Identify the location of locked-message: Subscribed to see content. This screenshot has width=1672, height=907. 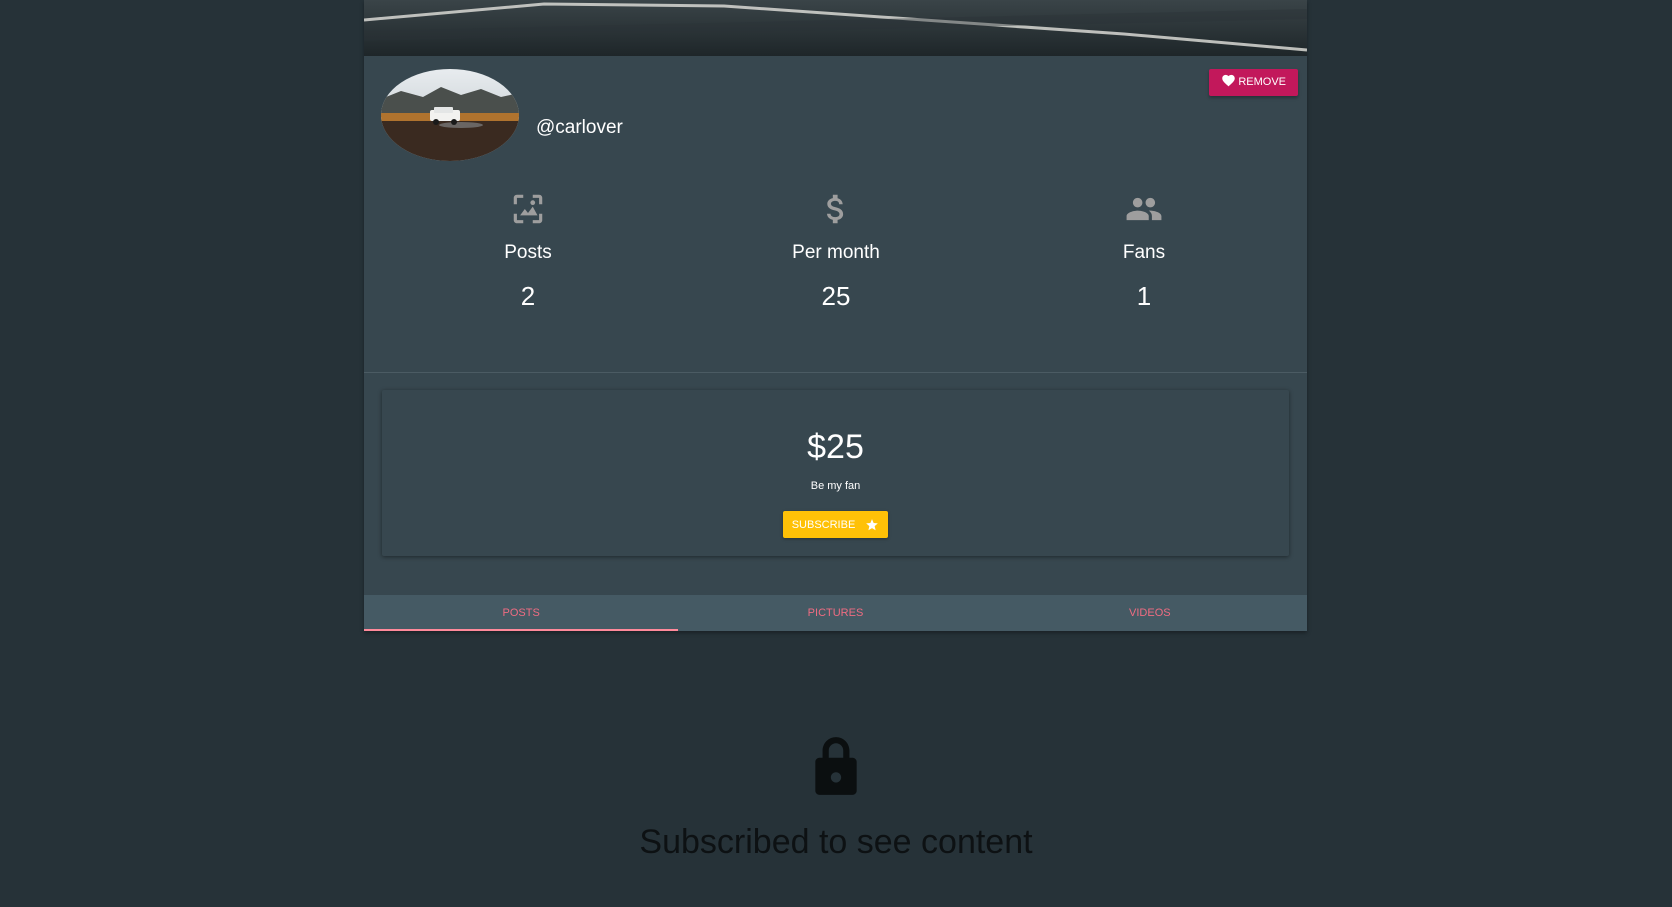
(836, 842).